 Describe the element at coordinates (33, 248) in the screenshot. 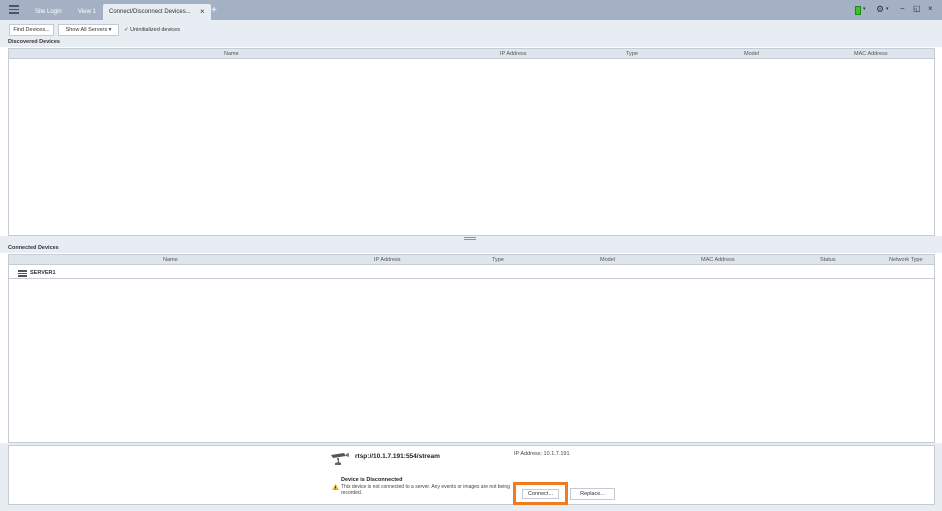

I see `connected-devices-title: Connected Devices` at that location.